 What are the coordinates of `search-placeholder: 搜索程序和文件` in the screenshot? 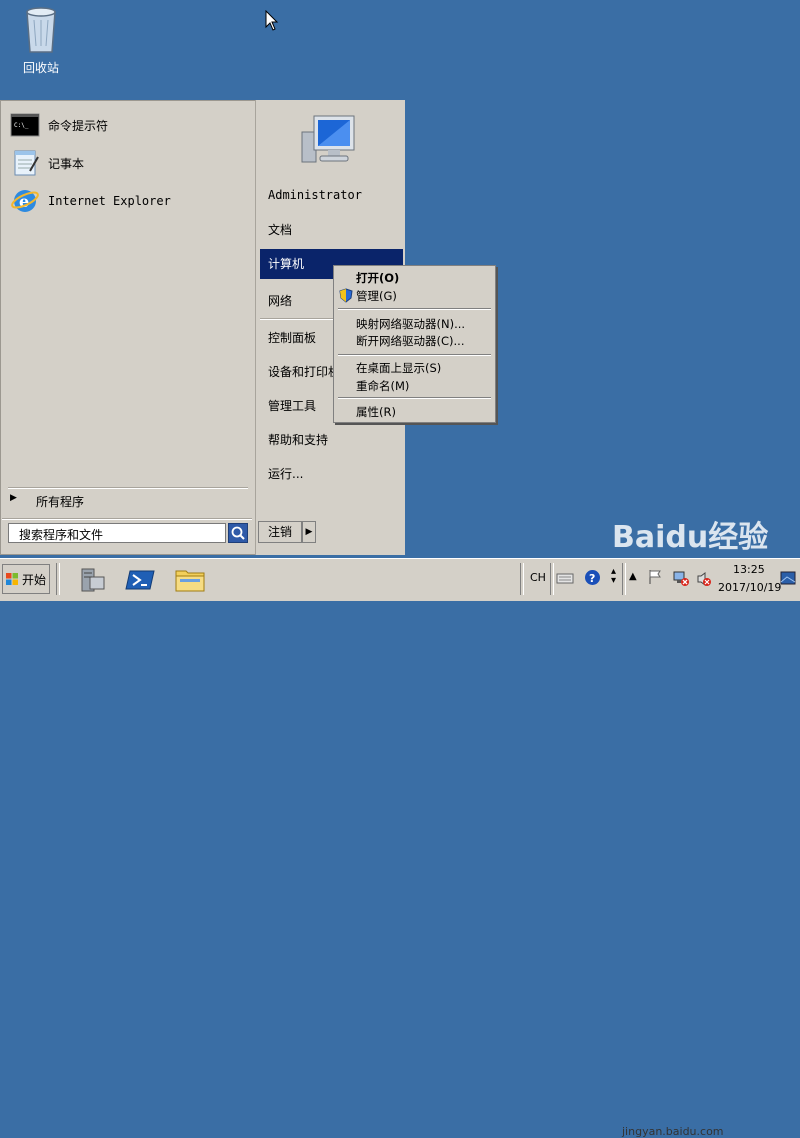 It's located at (61, 535).